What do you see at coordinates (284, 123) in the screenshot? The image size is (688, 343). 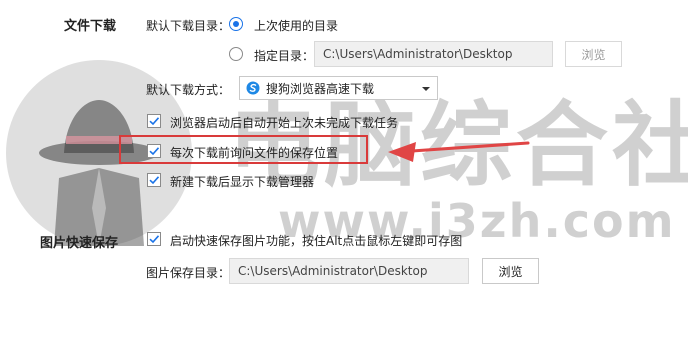 I see `check-resume-downloads-label: 浏览器启动后自动开始上次未完成下载任务` at bounding box center [284, 123].